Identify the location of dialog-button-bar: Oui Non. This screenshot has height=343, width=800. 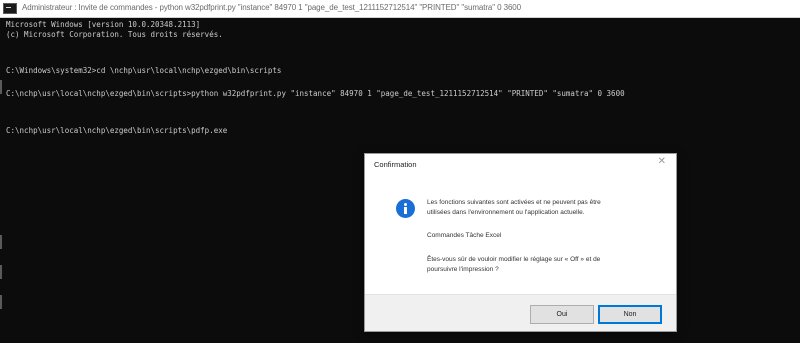
(520, 312).